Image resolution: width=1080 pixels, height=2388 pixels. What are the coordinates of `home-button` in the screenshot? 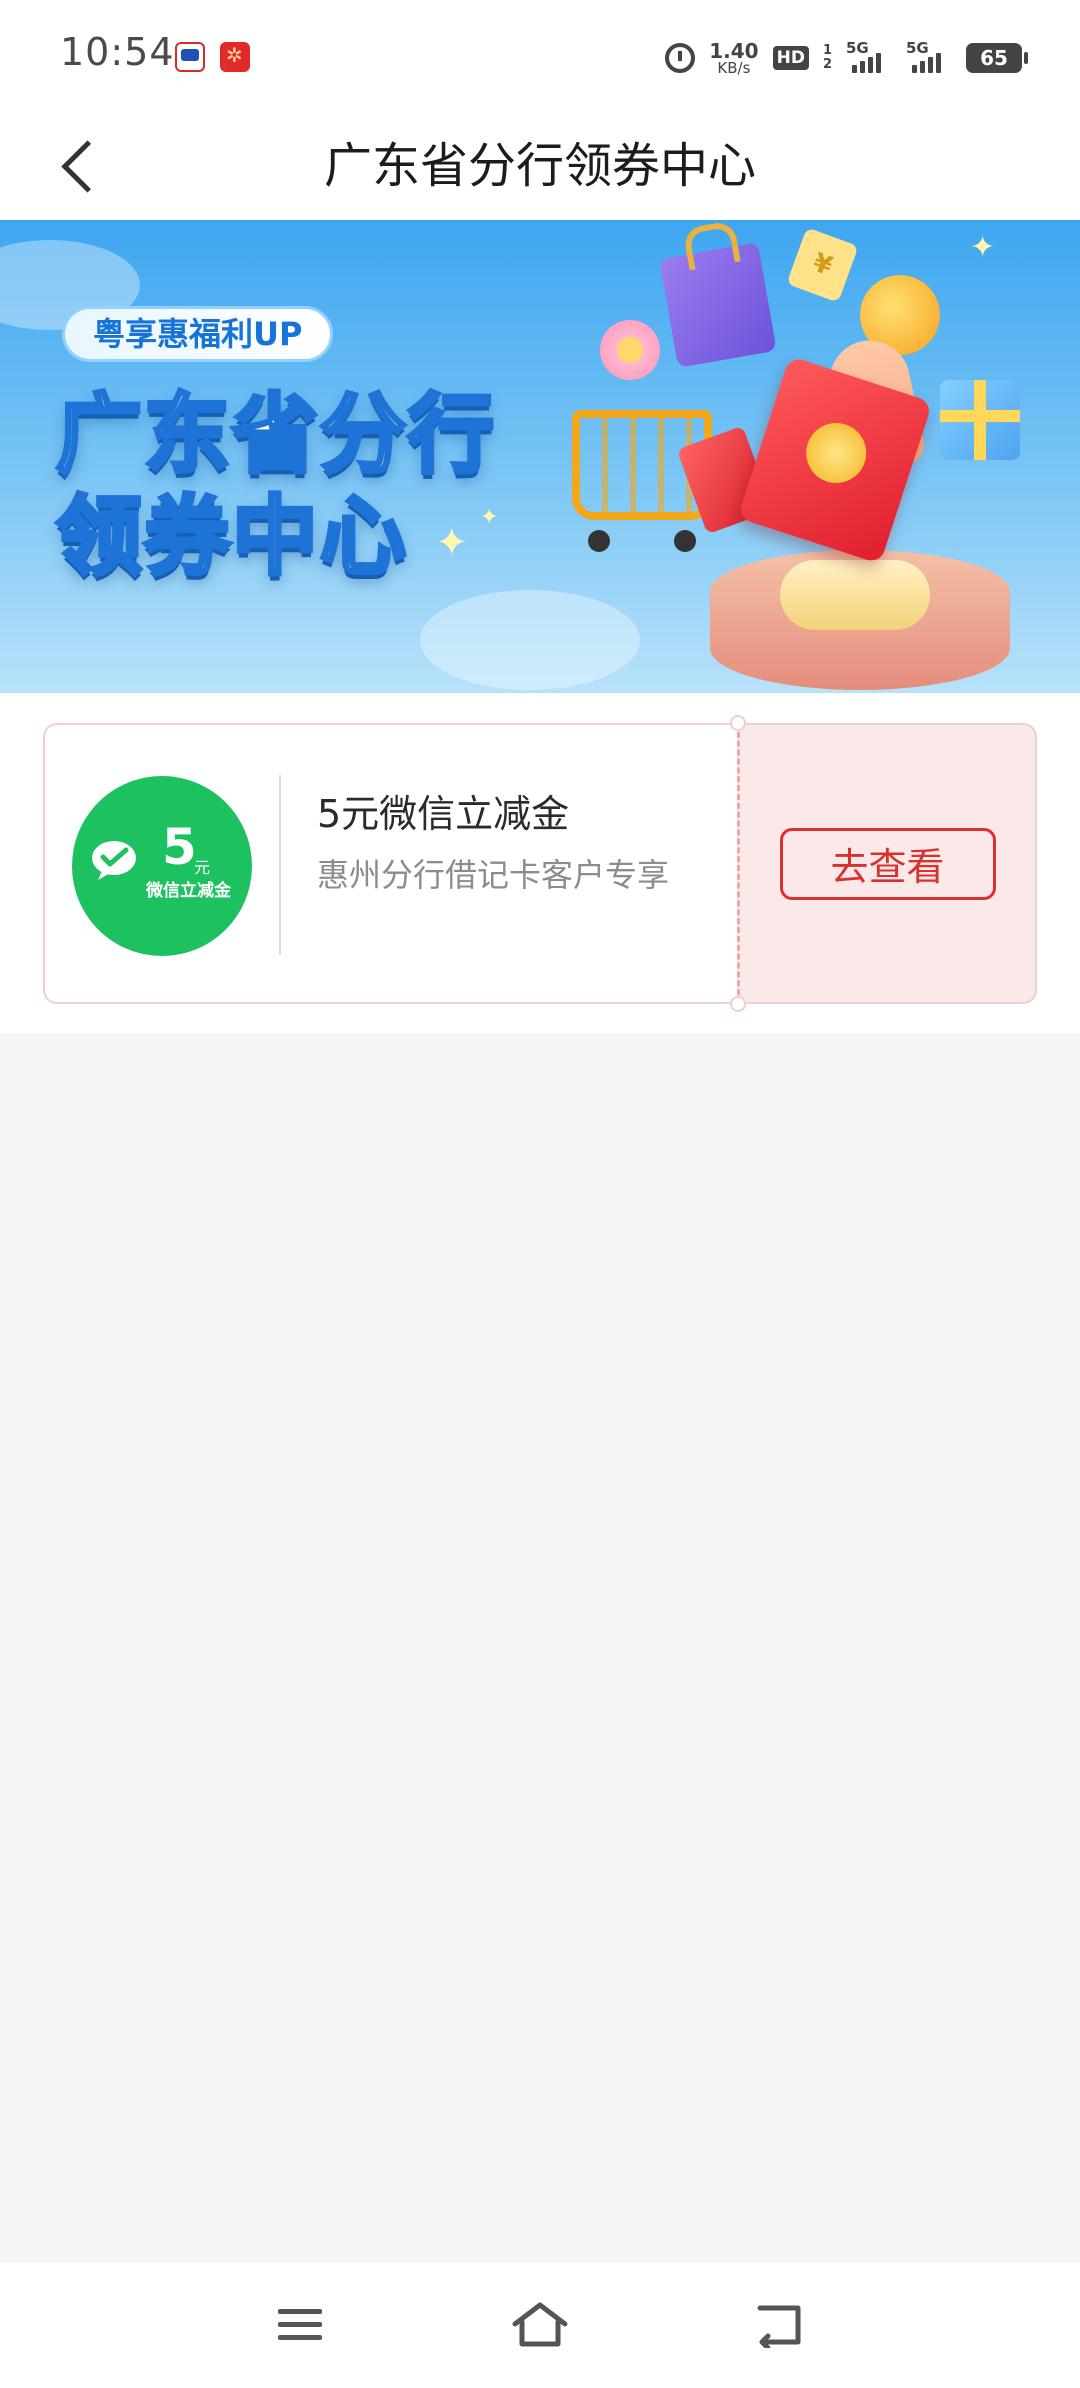 It's located at (540, 2325).